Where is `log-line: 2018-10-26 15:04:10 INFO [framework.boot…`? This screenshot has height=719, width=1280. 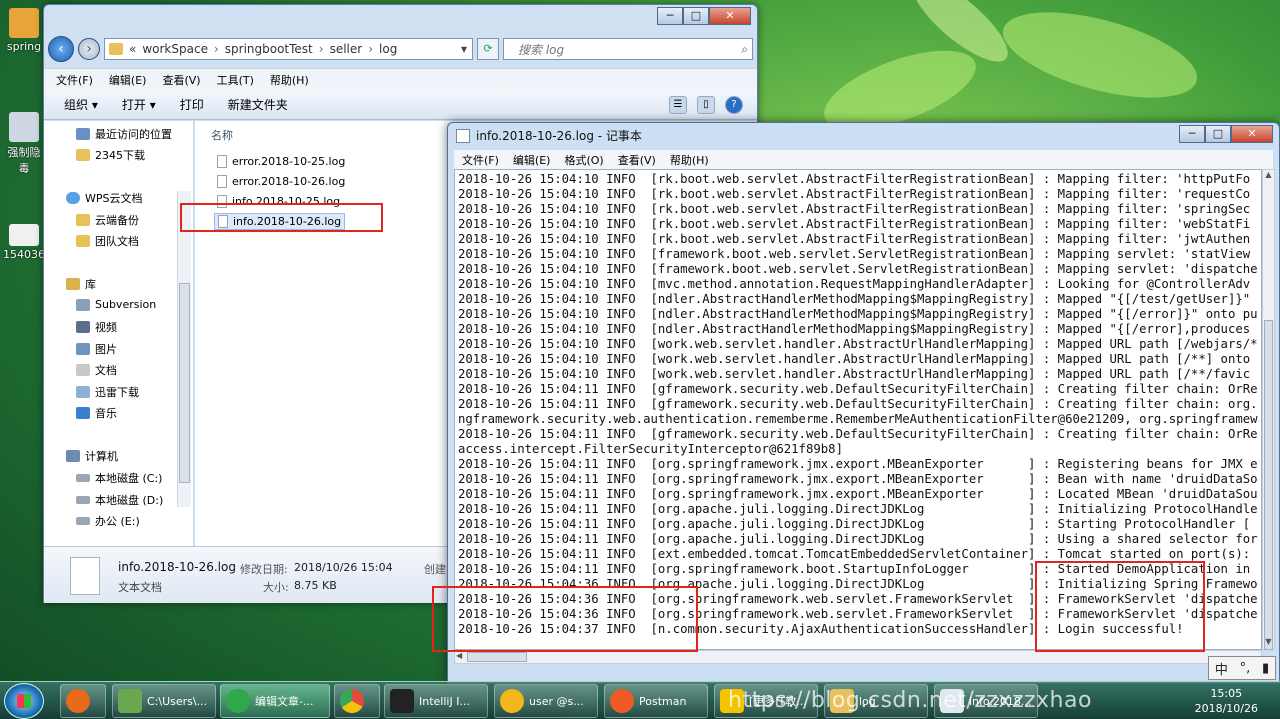
log-line: 2018-10-26 15:04:10 INFO [framework.boot… is located at coordinates (858, 269).